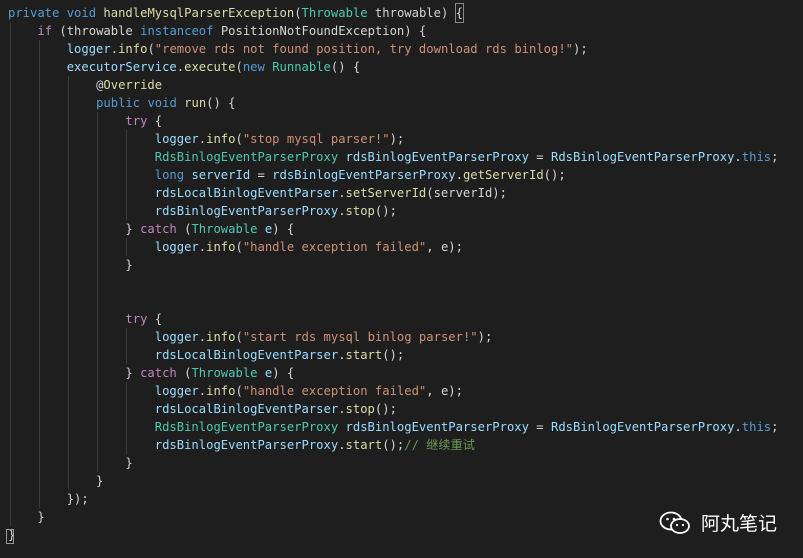 The image size is (803, 558). What do you see at coordinates (345, 67) in the screenshot?
I see `code-token: () {` at bounding box center [345, 67].